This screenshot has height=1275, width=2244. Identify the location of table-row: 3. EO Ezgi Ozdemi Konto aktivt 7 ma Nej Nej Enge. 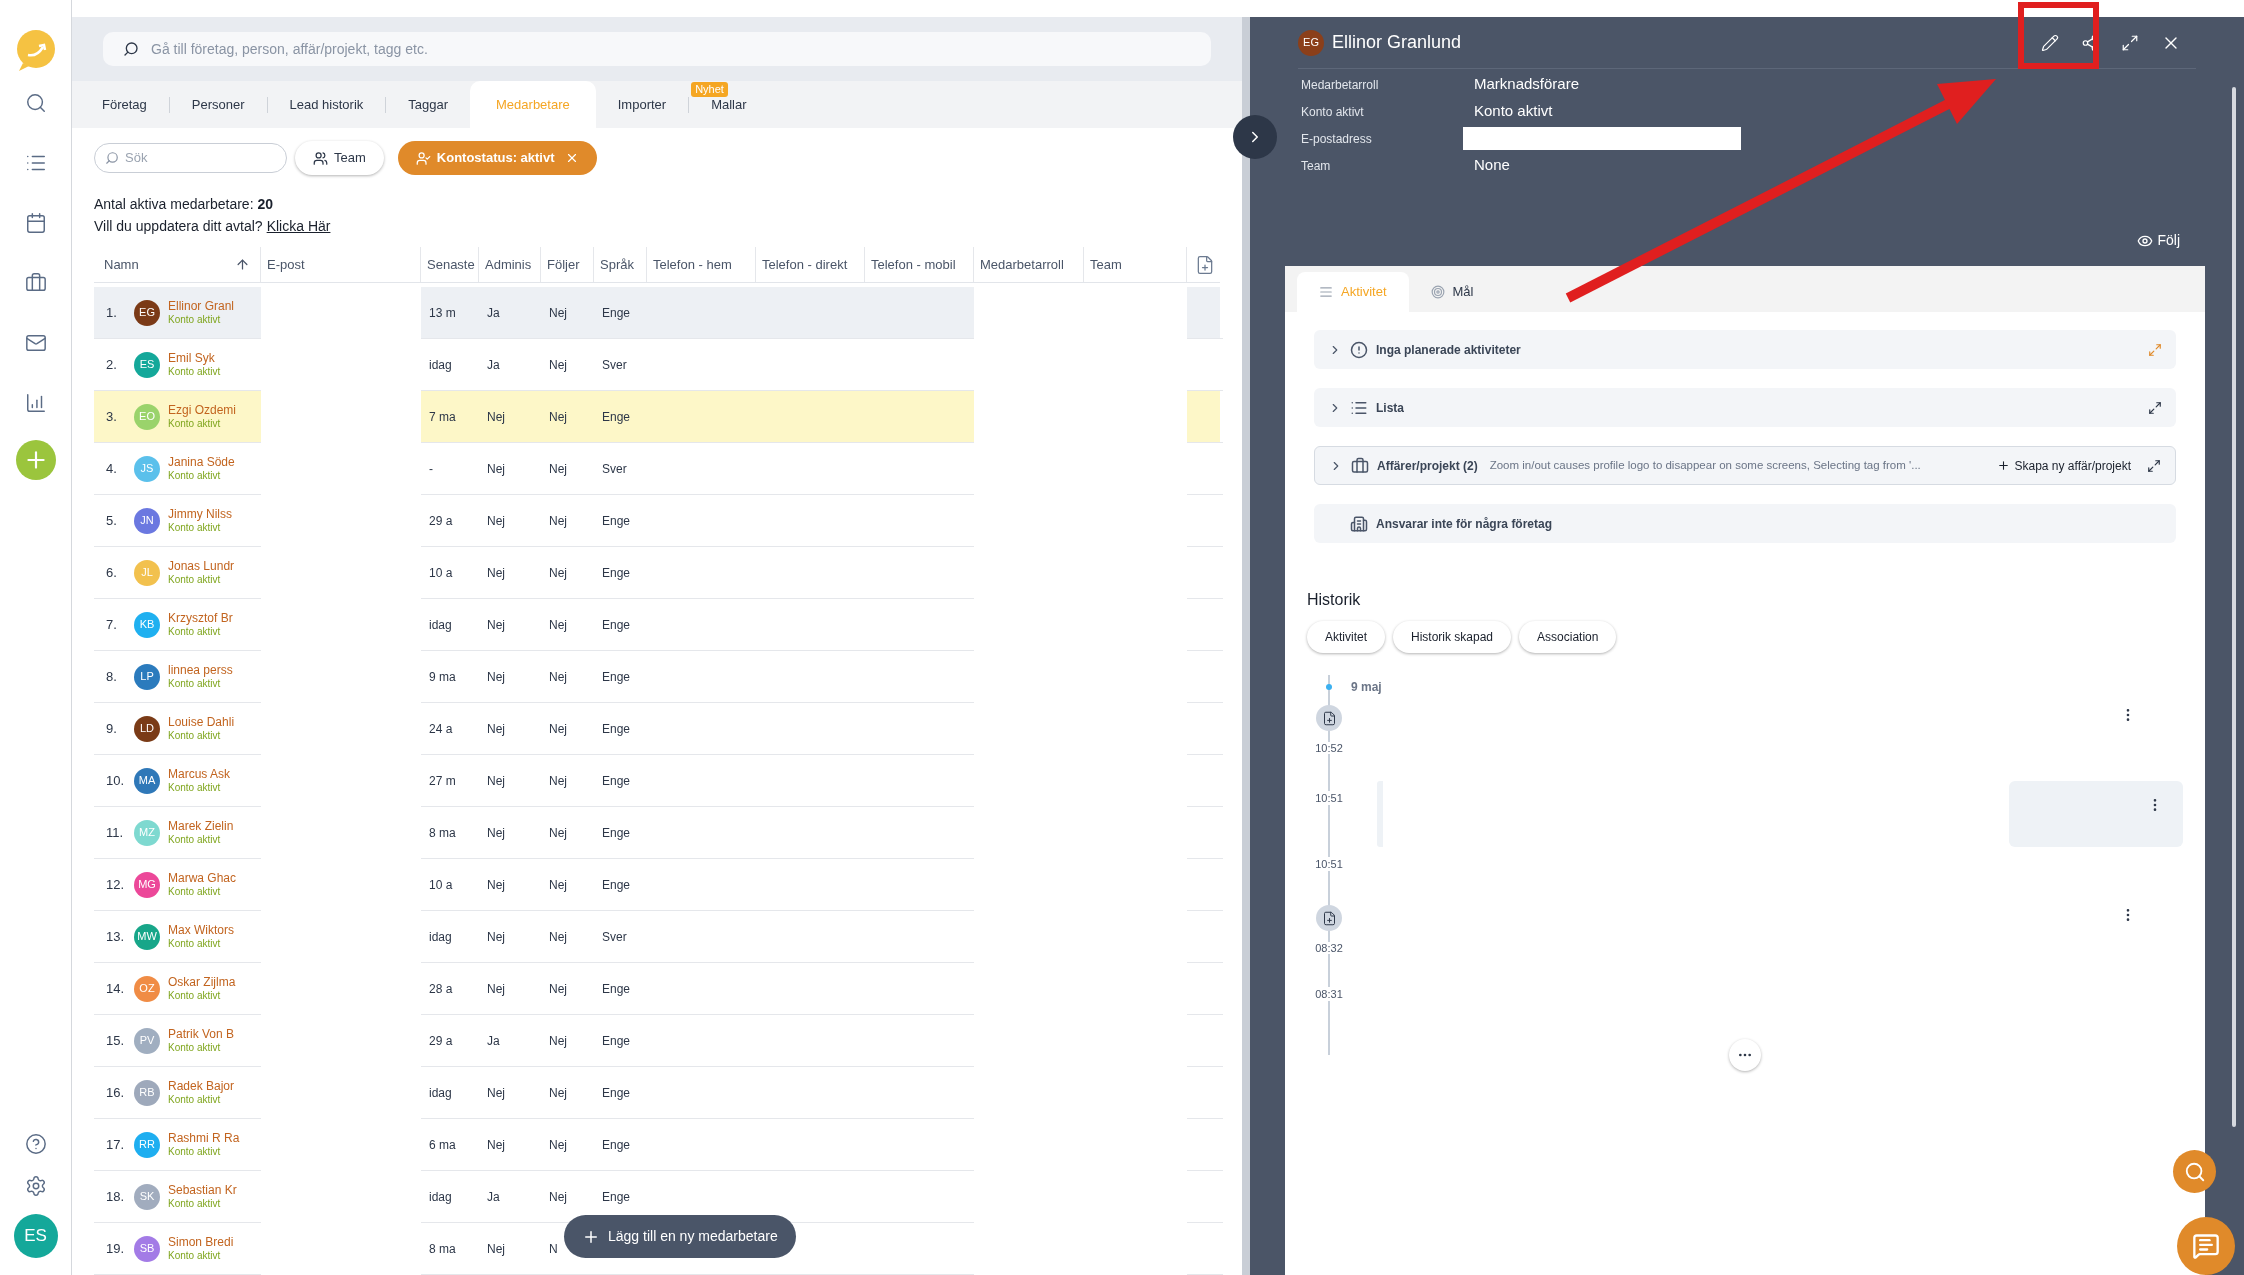
(657, 417).